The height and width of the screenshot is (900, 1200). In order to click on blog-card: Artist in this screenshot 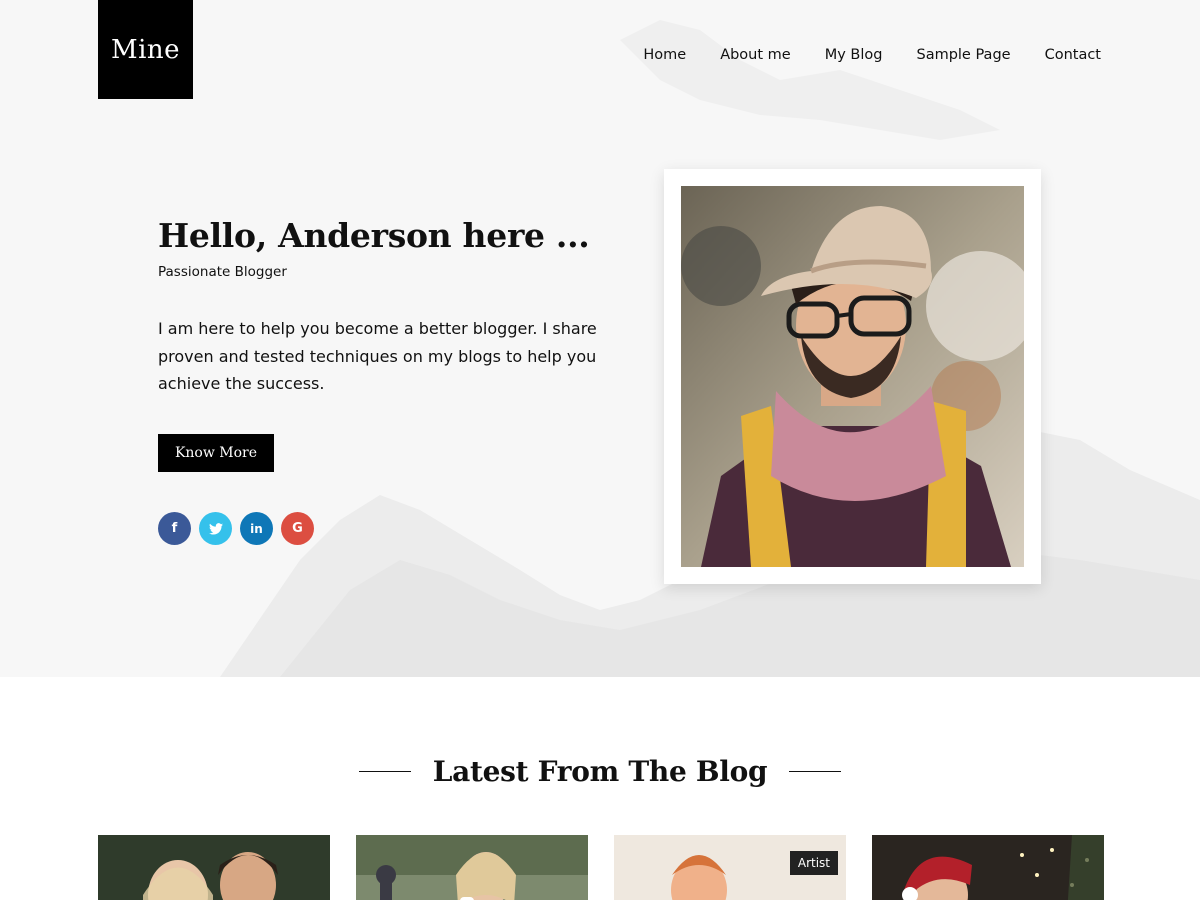, I will do `click(730, 867)`.